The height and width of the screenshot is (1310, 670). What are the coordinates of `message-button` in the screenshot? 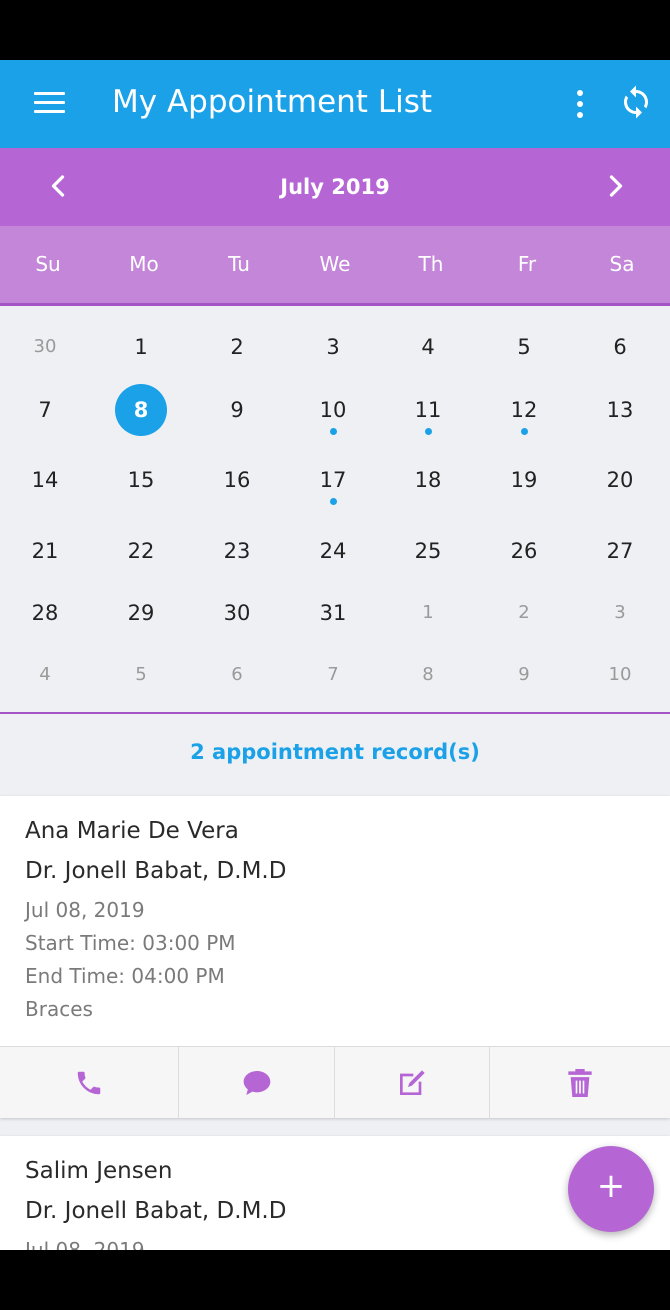 It's located at (257, 1083).